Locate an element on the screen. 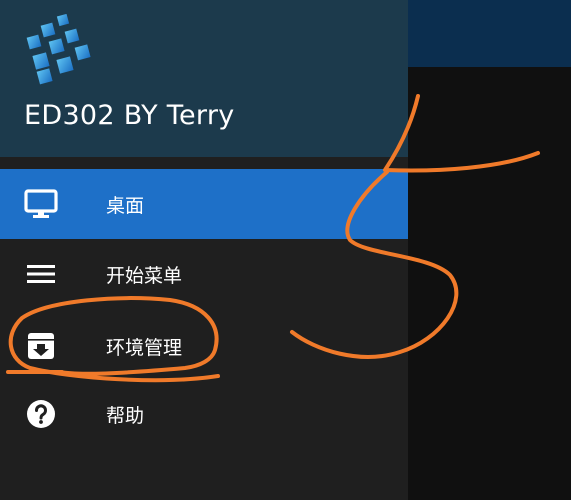 The width and height of the screenshot is (571, 500). app-toolbar-dimmed is located at coordinates (489, 33).